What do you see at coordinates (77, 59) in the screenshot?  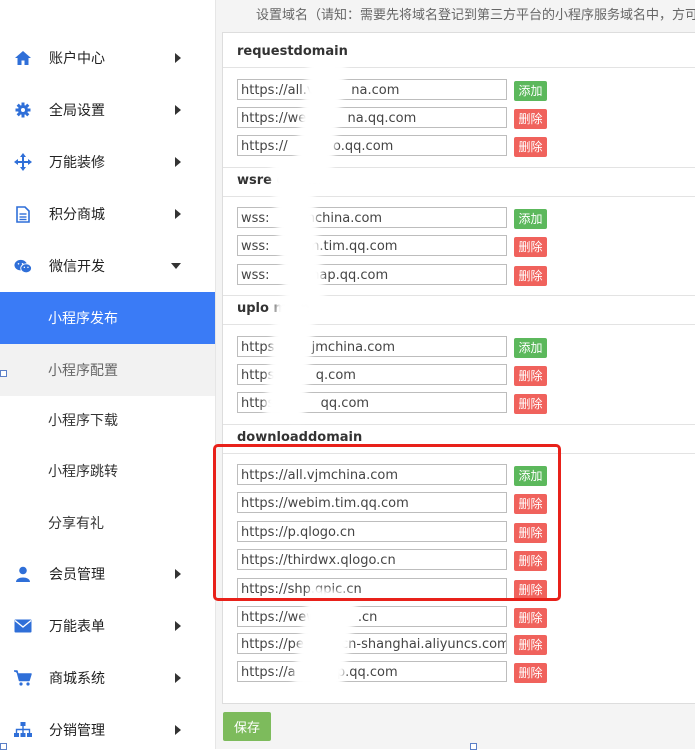 I see `sidebar-item-label: 账户中心` at bounding box center [77, 59].